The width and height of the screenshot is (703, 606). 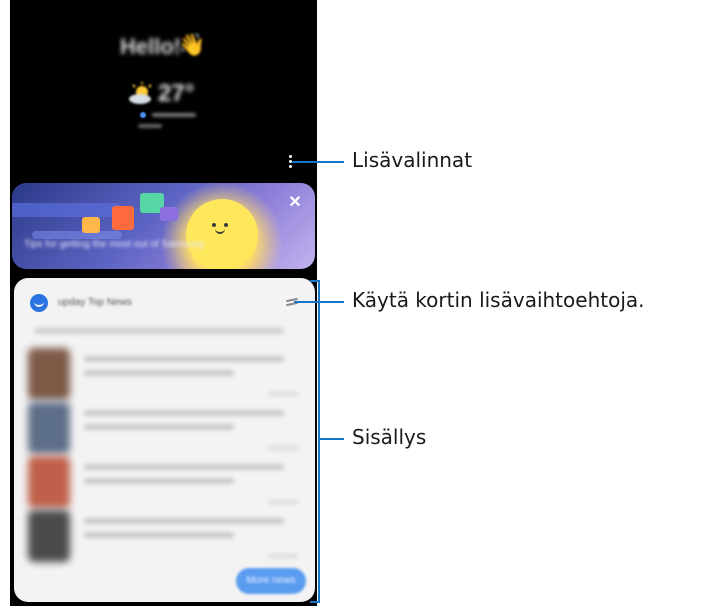 I want to click on more-news-button: More news, so click(x=271, y=581).